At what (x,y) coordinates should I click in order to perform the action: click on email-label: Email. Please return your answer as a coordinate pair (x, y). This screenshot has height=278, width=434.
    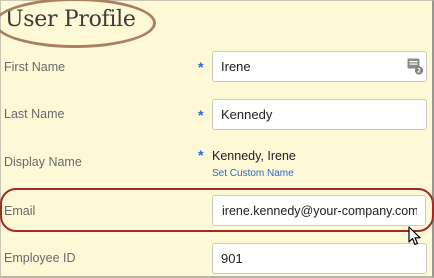
    Looking at the image, I should click on (20, 211).